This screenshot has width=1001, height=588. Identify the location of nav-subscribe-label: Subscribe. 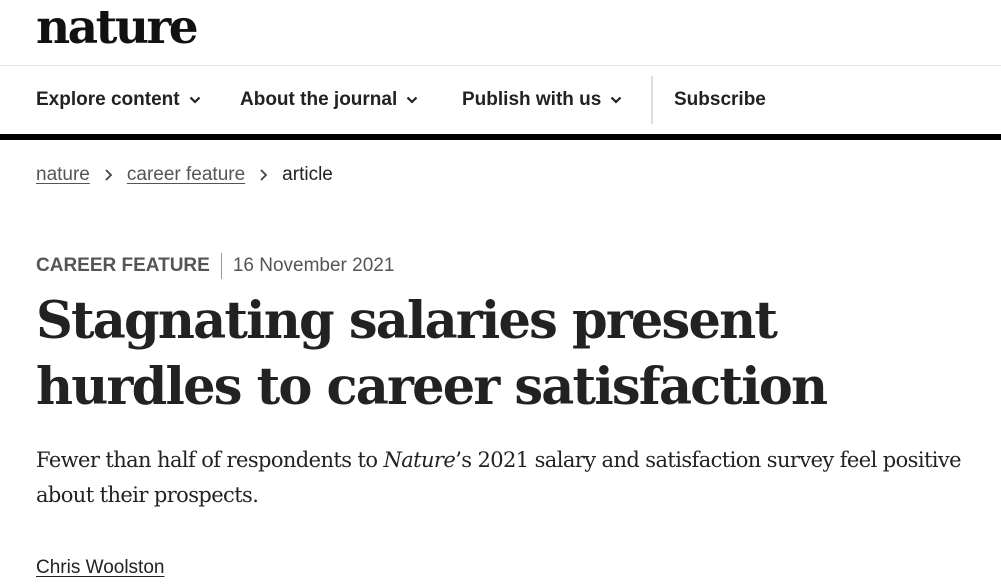
(720, 99).